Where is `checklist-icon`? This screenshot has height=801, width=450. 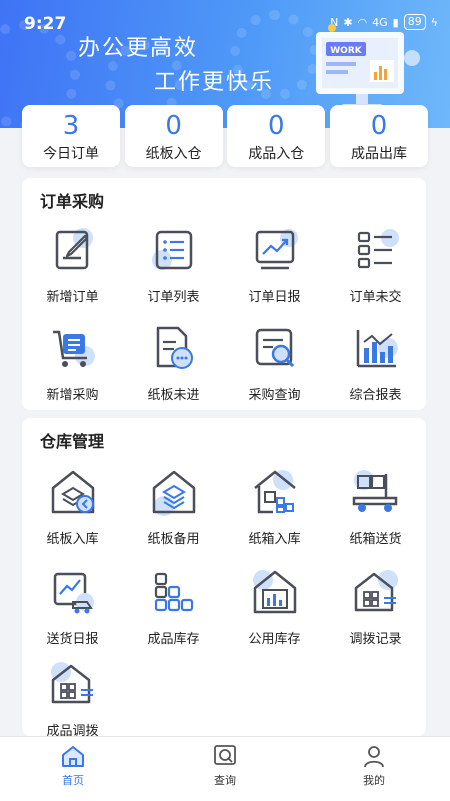 checklist-icon is located at coordinates (376, 250).